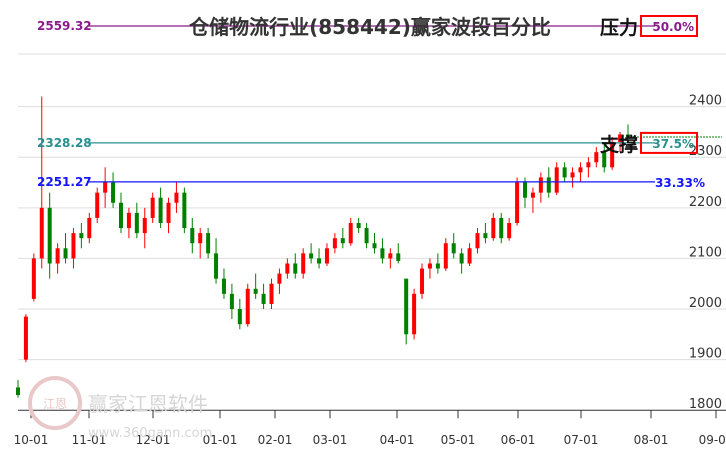 Image resolution: width=726 pixels, height=450 pixels. I want to click on x-tick-label: 03-01, so click(330, 440).